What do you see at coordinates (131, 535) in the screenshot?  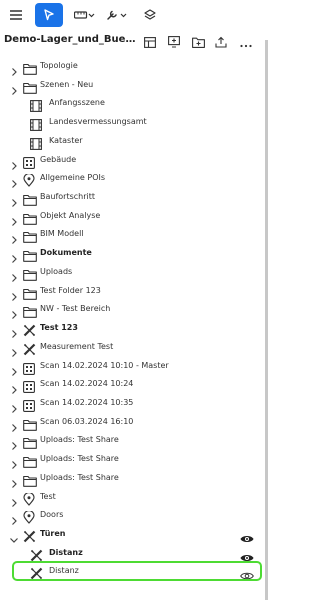 I see `tree-item: Türen` at bounding box center [131, 535].